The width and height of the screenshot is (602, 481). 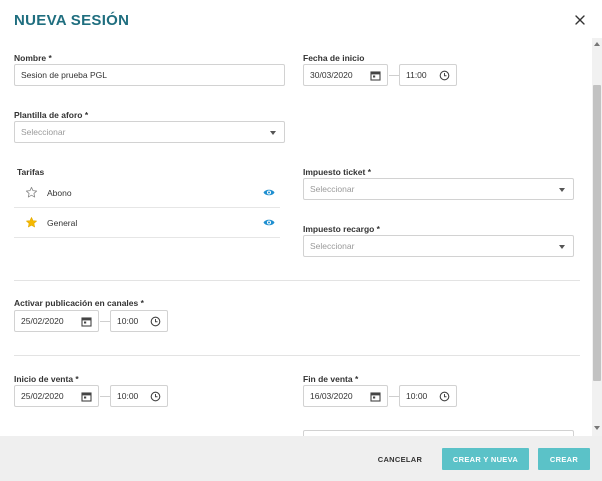 I want to click on fecha-inicio-label: Fecha de inicio, so click(x=334, y=58).